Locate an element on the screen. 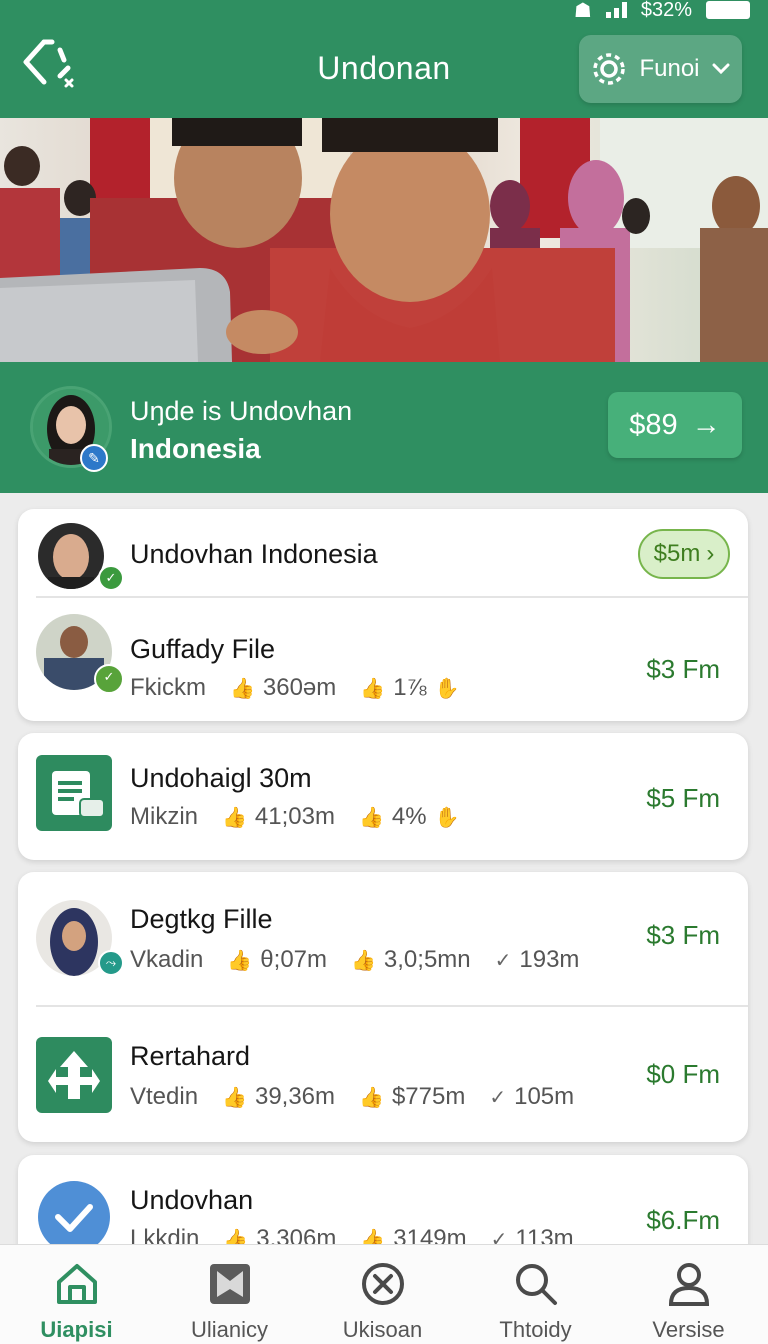 This screenshot has height=1344, width=768. arrow-right-icon: → is located at coordinates (706, 424).